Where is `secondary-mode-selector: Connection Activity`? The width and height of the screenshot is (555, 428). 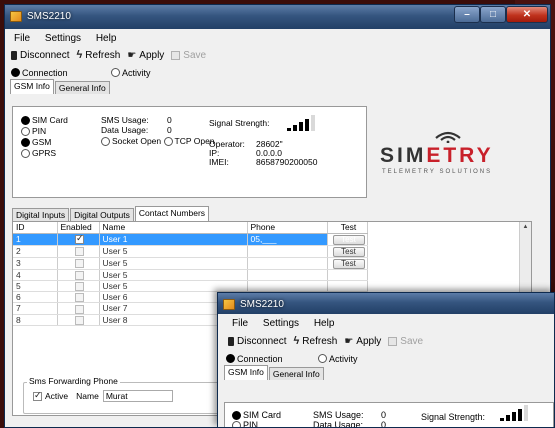 secondary-mode-selector: Connection Activity is located at coordinates (386, 357).